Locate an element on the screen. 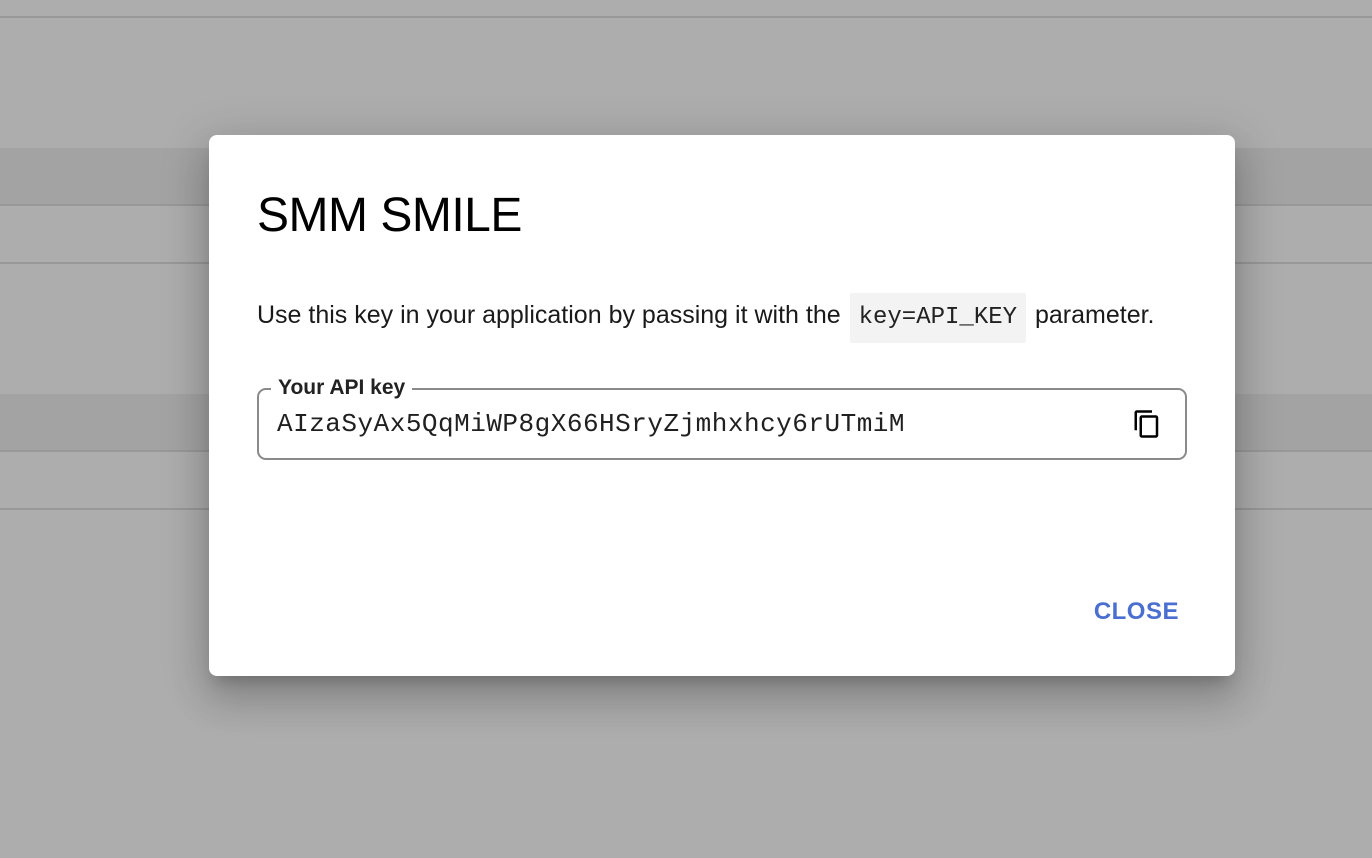 The image size is (1372, 858). copy-button is located at coordinates (1147, 424).